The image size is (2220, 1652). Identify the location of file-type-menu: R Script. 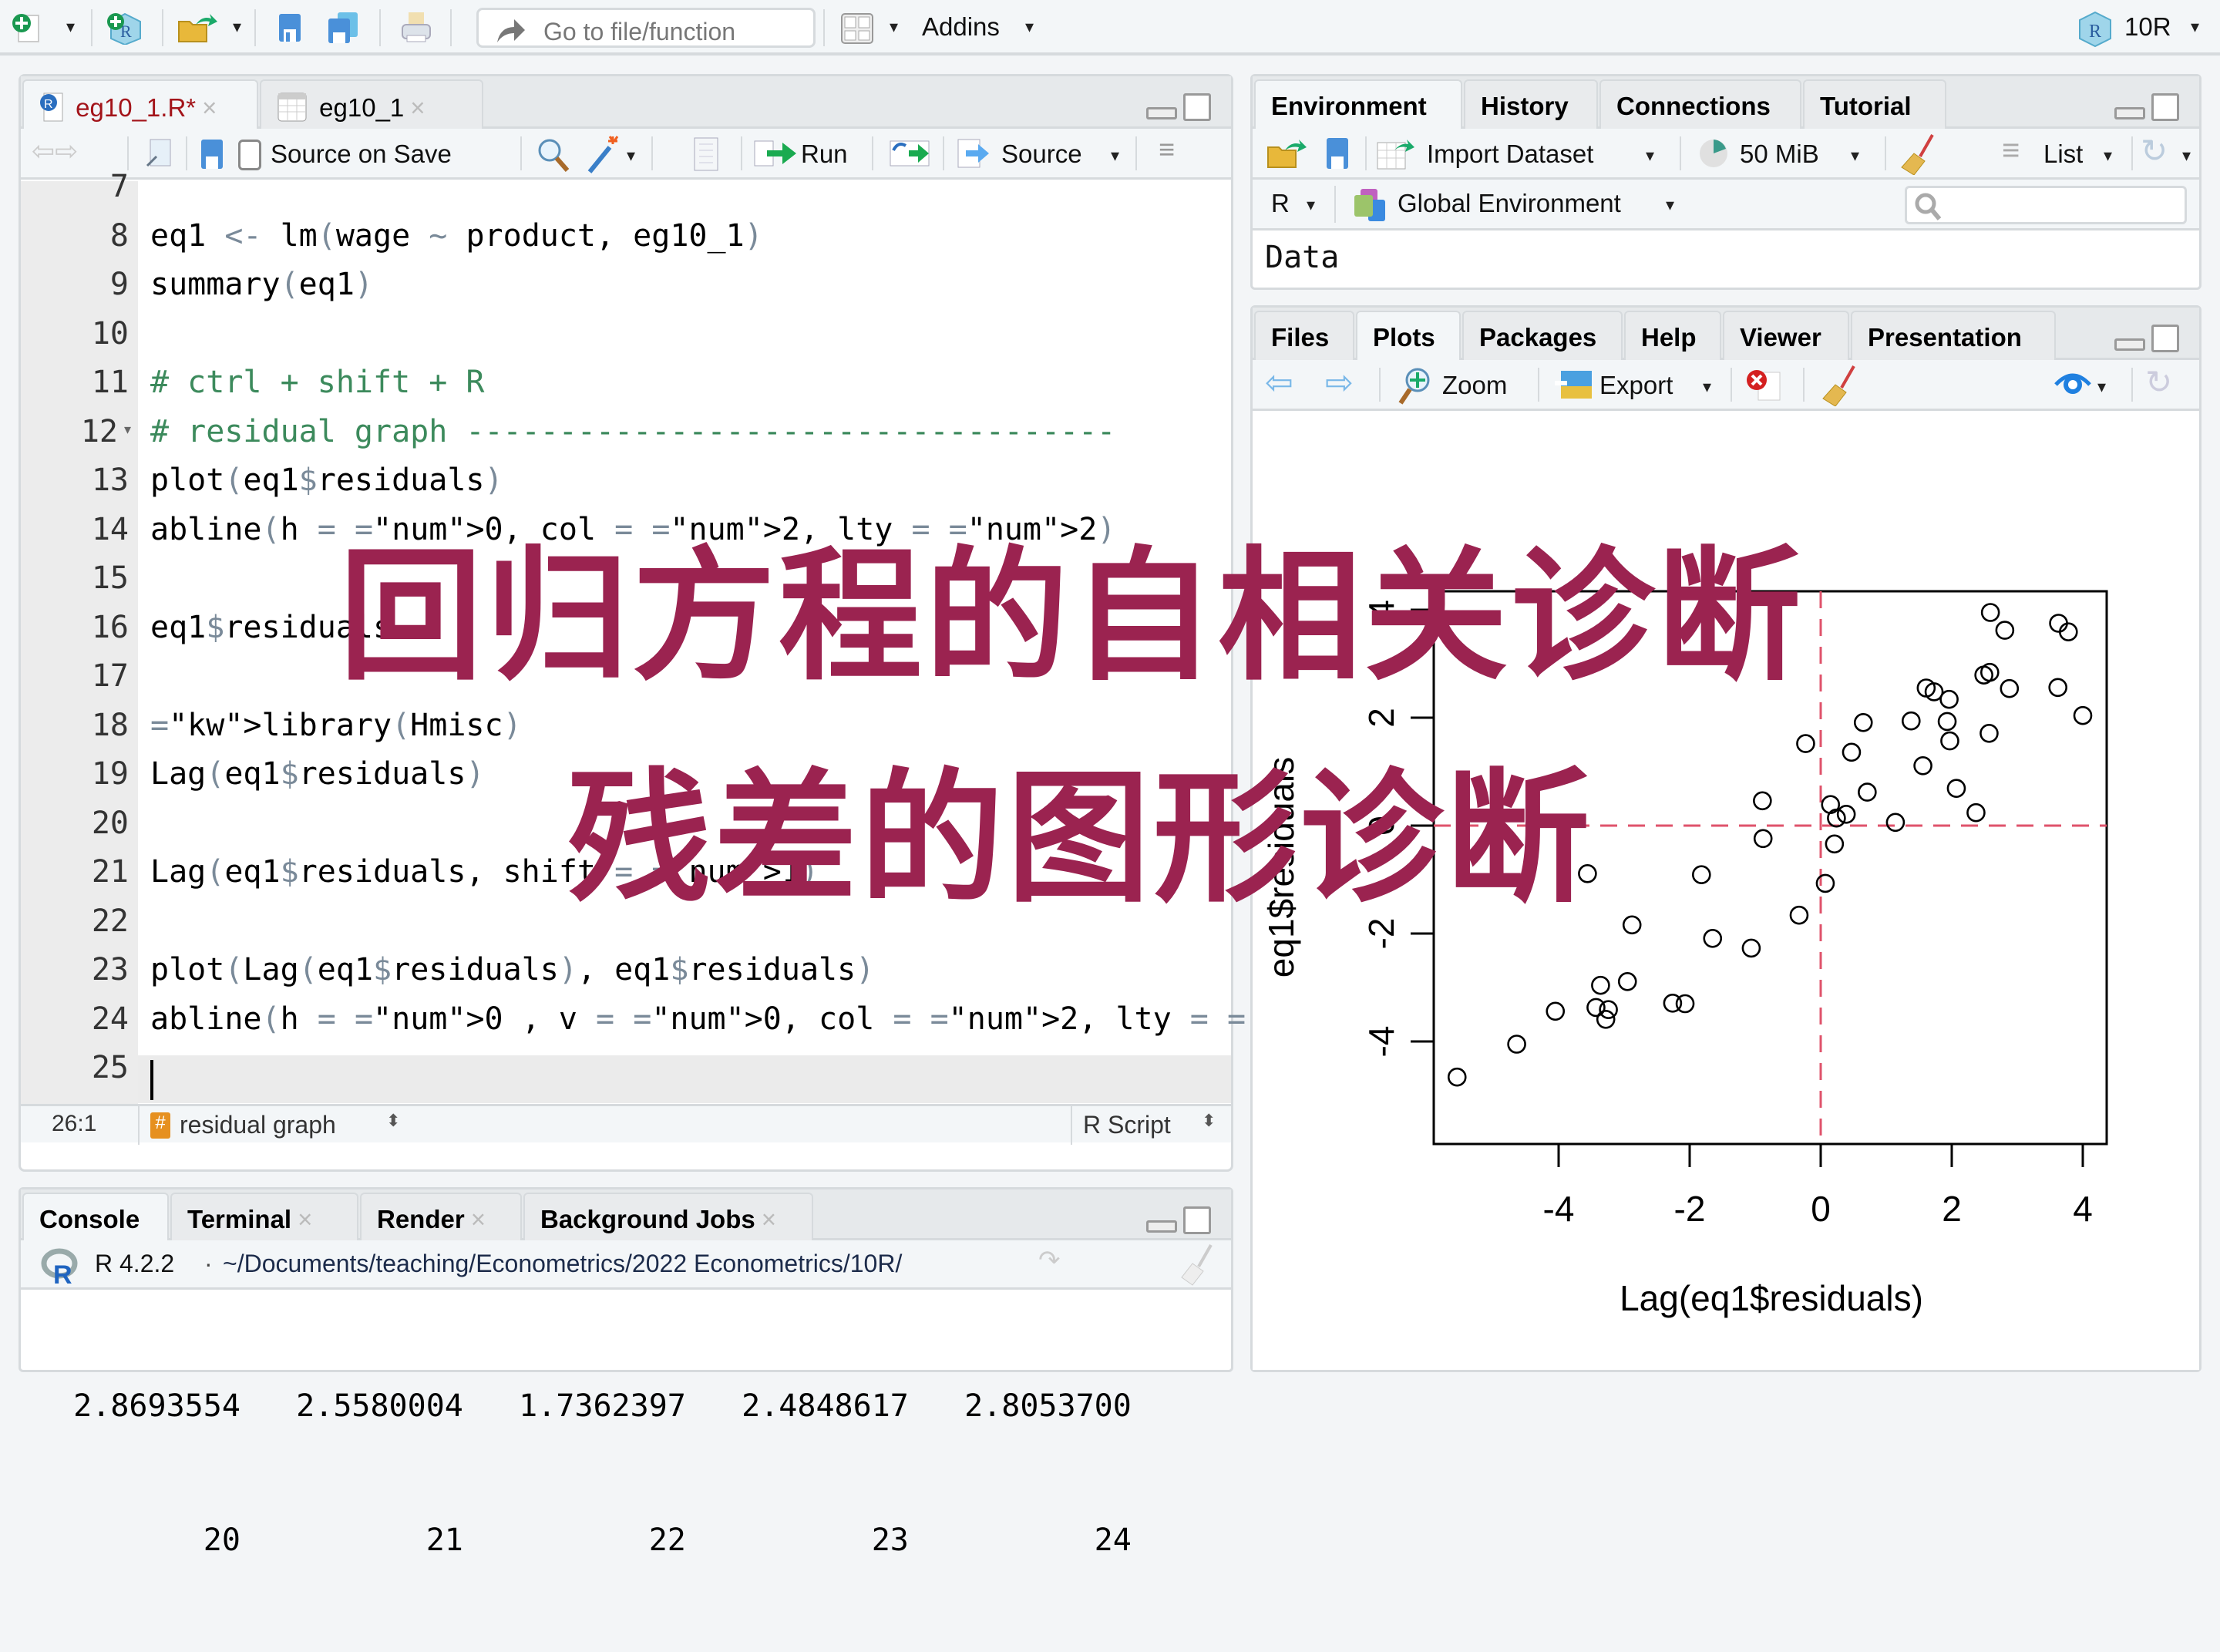
(1127, 1125).